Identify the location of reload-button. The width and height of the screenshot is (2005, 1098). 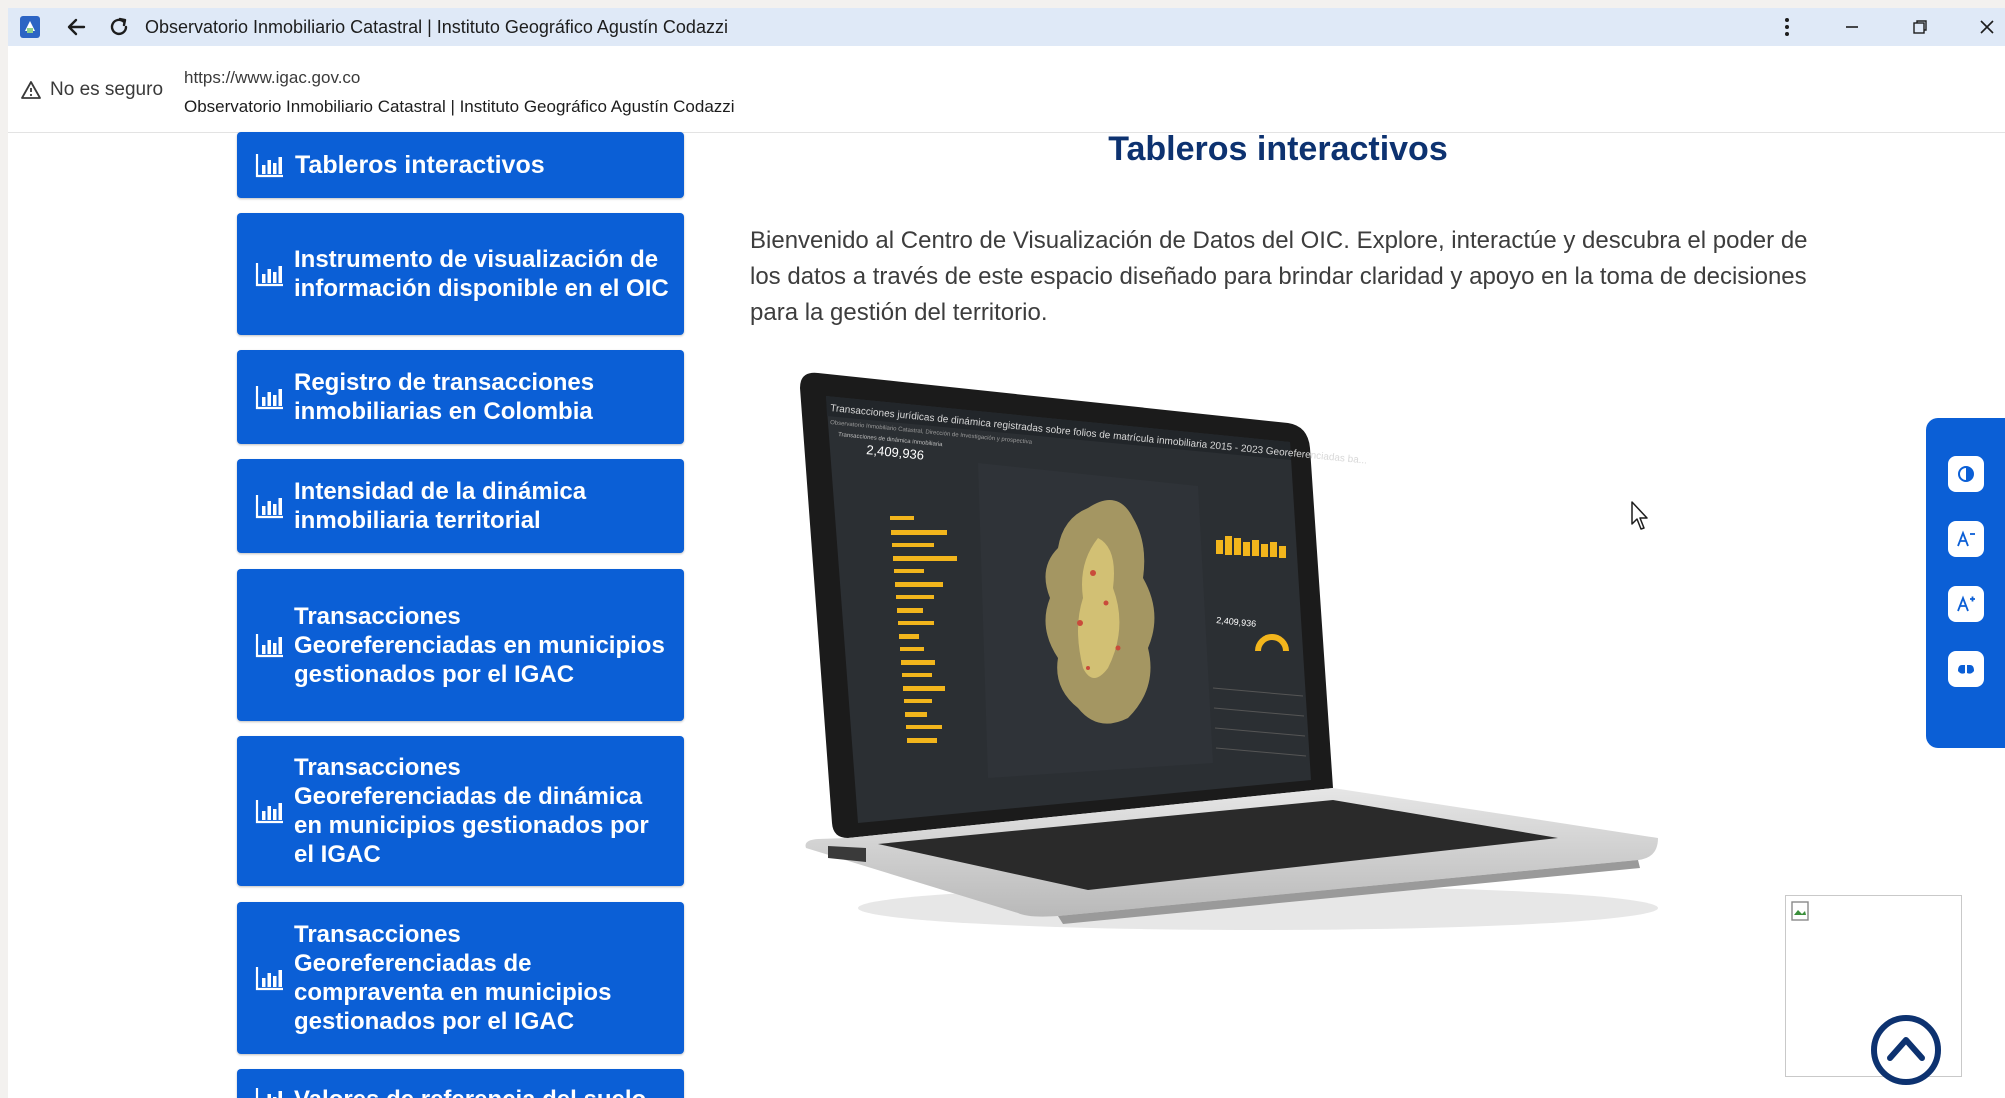
(119, 27).